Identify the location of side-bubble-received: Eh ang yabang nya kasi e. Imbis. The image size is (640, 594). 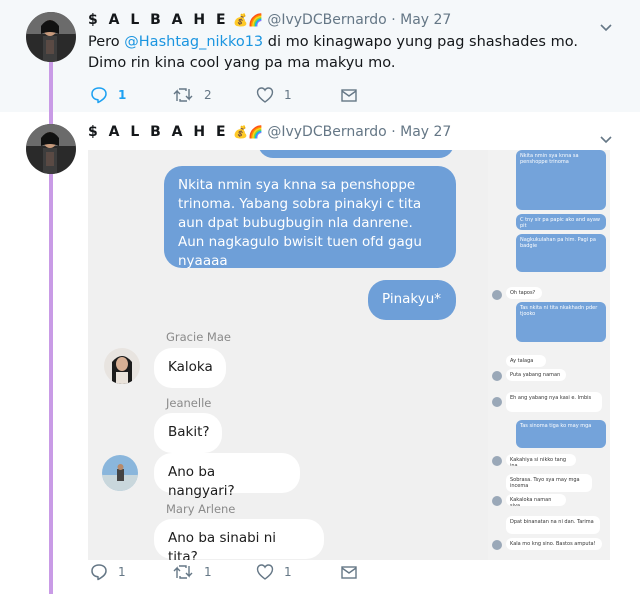
(554, 402).